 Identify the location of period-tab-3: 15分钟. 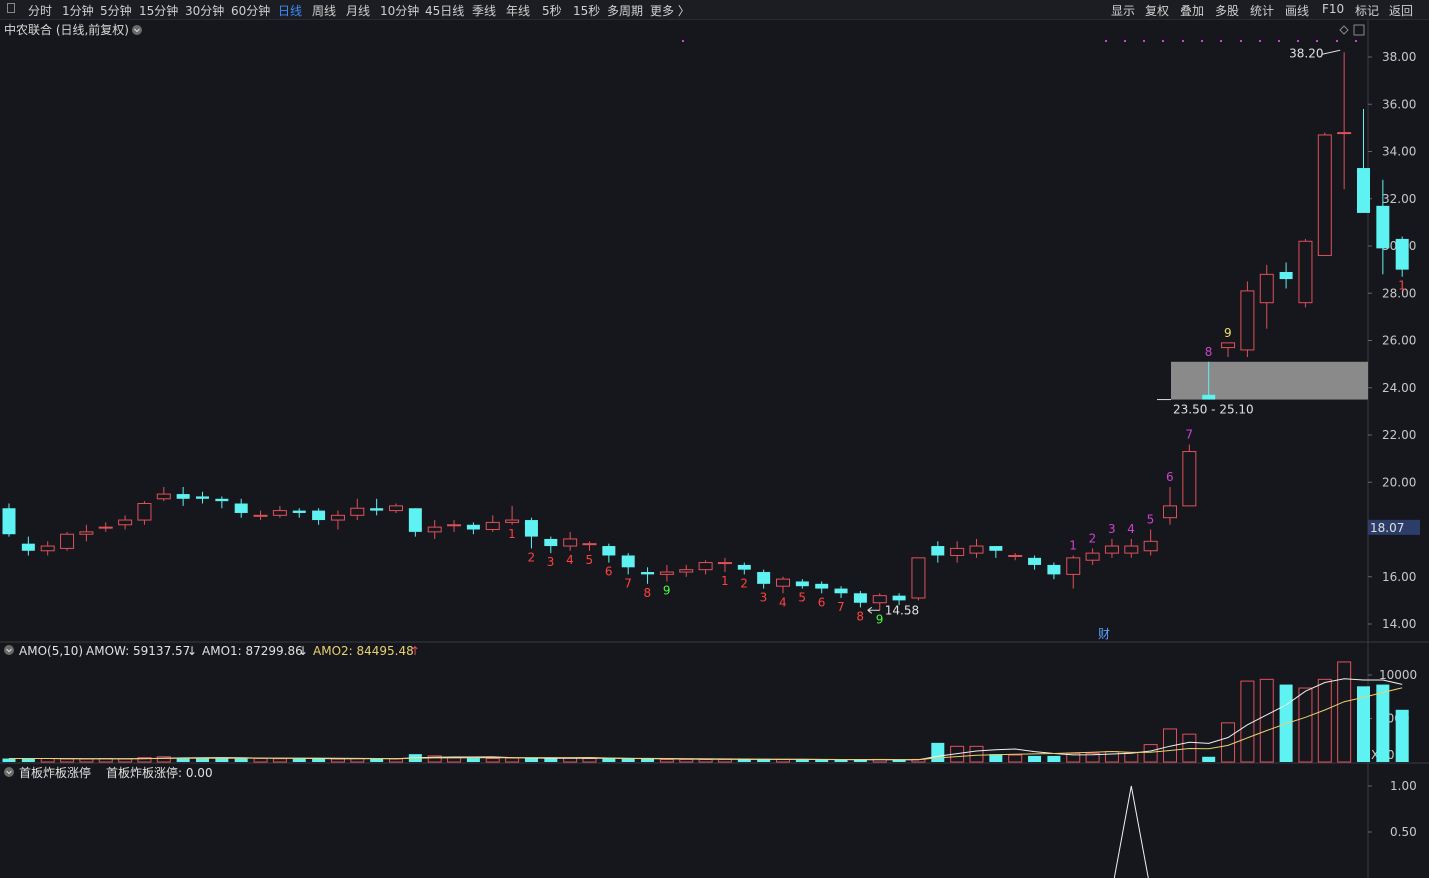
(158, 10).